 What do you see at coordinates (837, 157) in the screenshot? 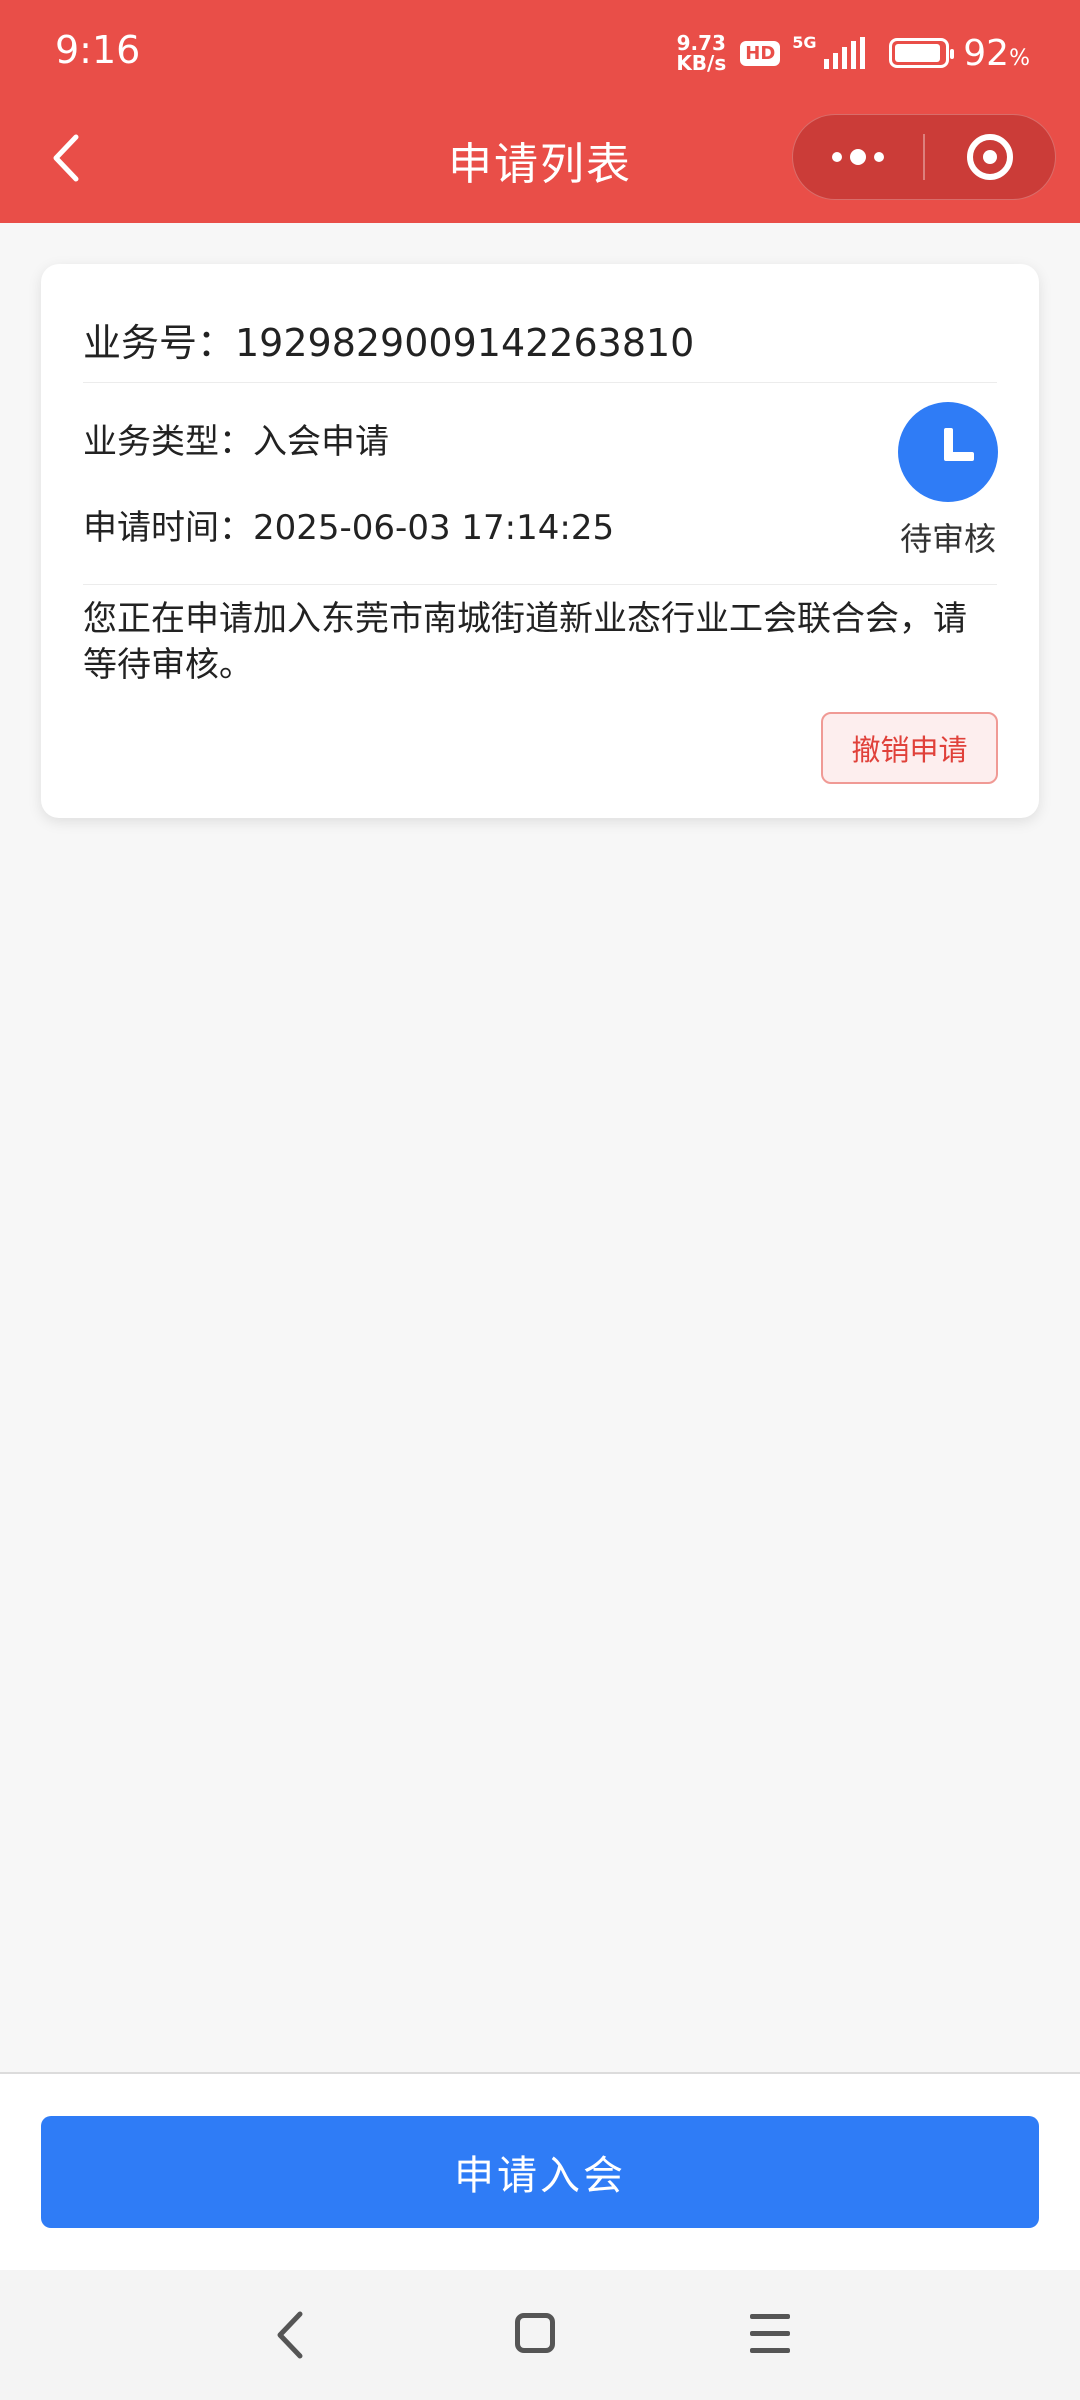
I see `more-dots-icon` at bounding box center [837, 157].